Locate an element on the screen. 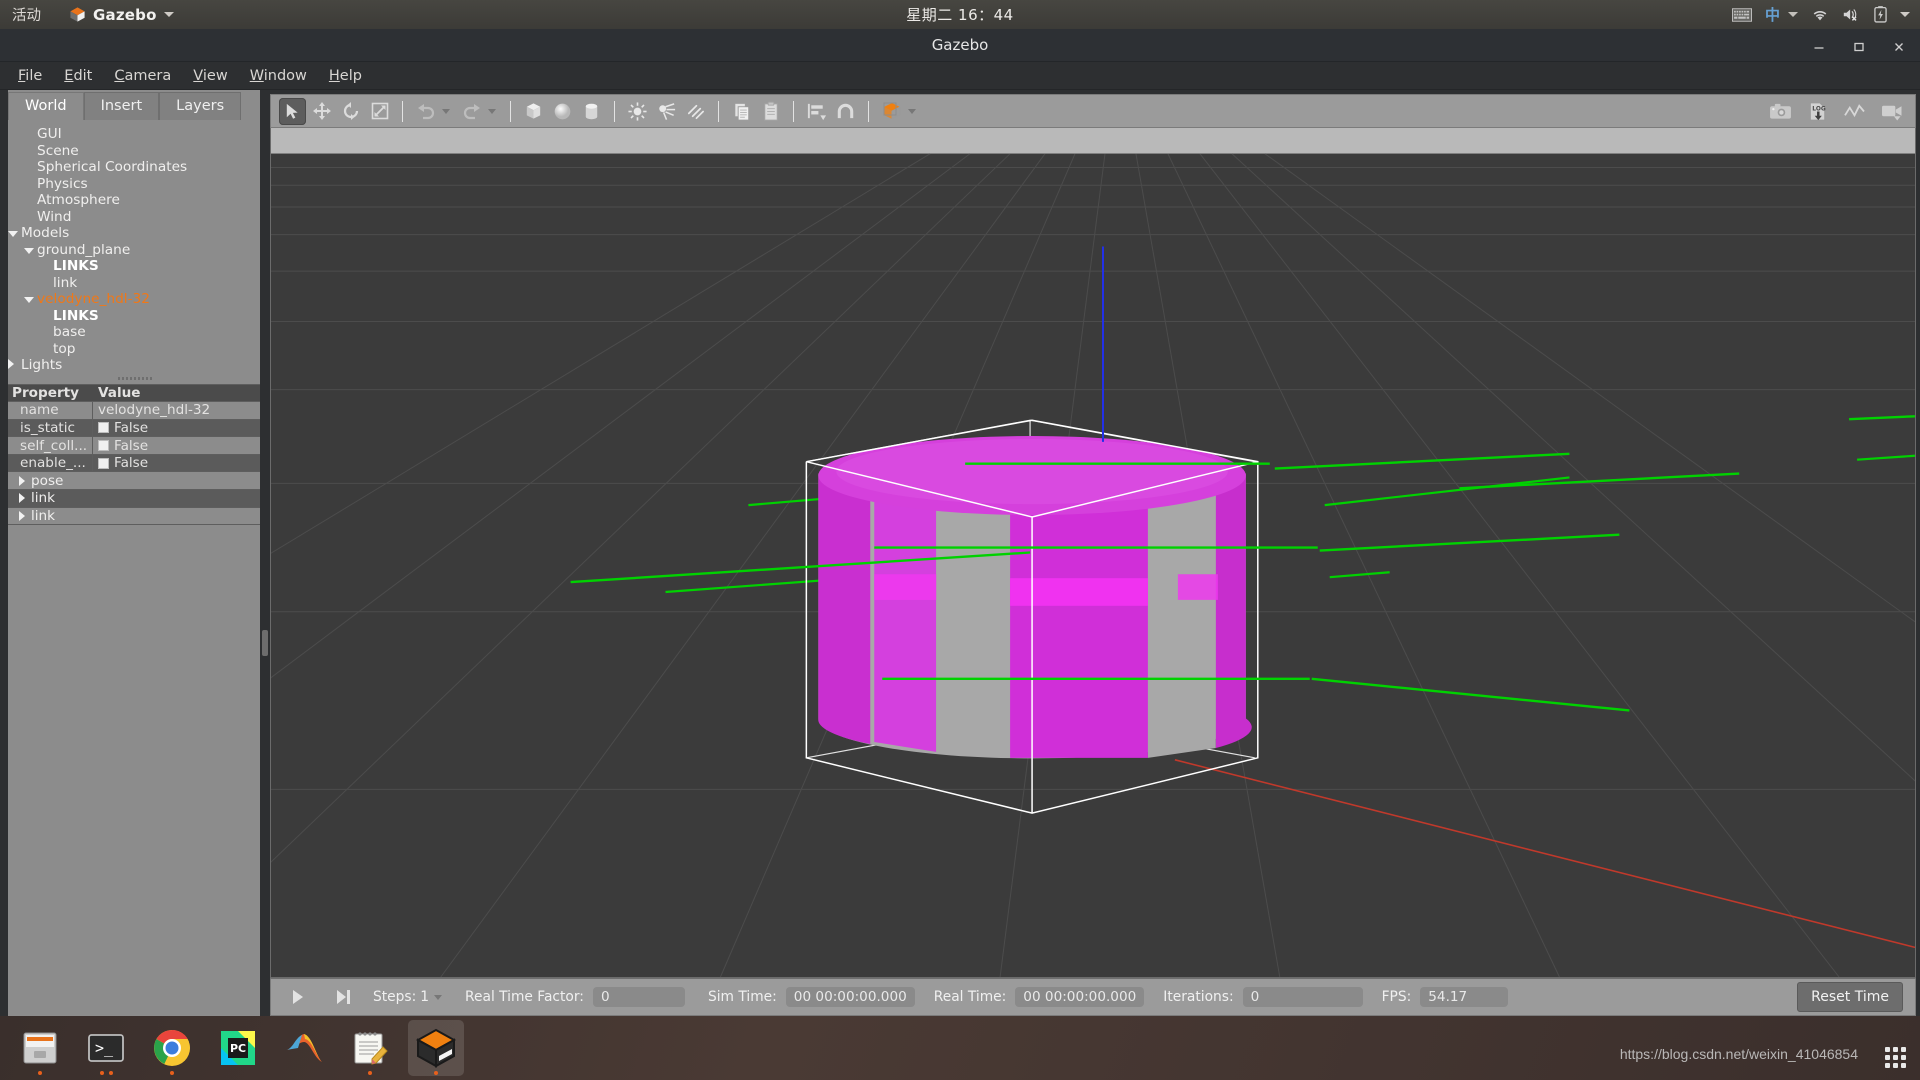 This screenshot has height=1080, width=1920. tree-item-link: link is located at coordinates (139, 283).